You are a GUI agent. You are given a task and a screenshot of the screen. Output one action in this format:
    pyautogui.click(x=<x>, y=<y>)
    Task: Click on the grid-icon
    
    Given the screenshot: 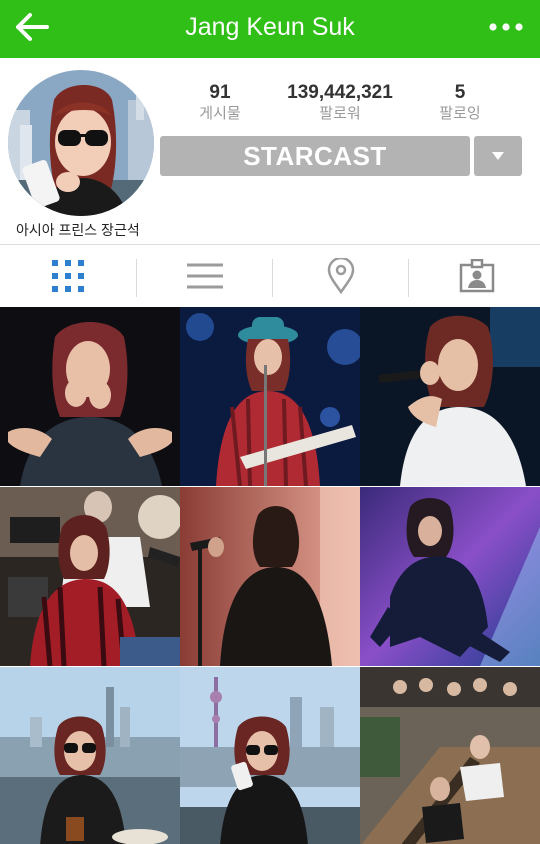 What is the action you would take?
    pyautogui.click(x=67, y=276)
    